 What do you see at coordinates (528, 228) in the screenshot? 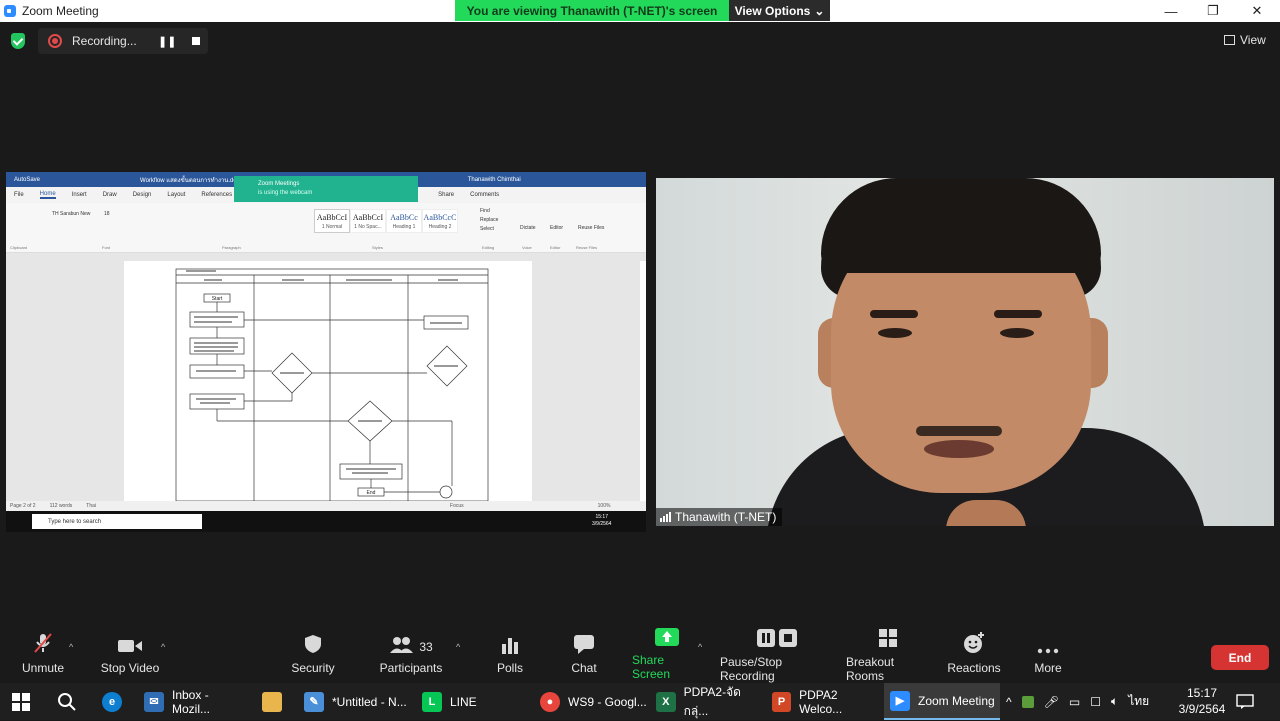
I see `dictate-button: Dictate` at bounding box center [528, 228].